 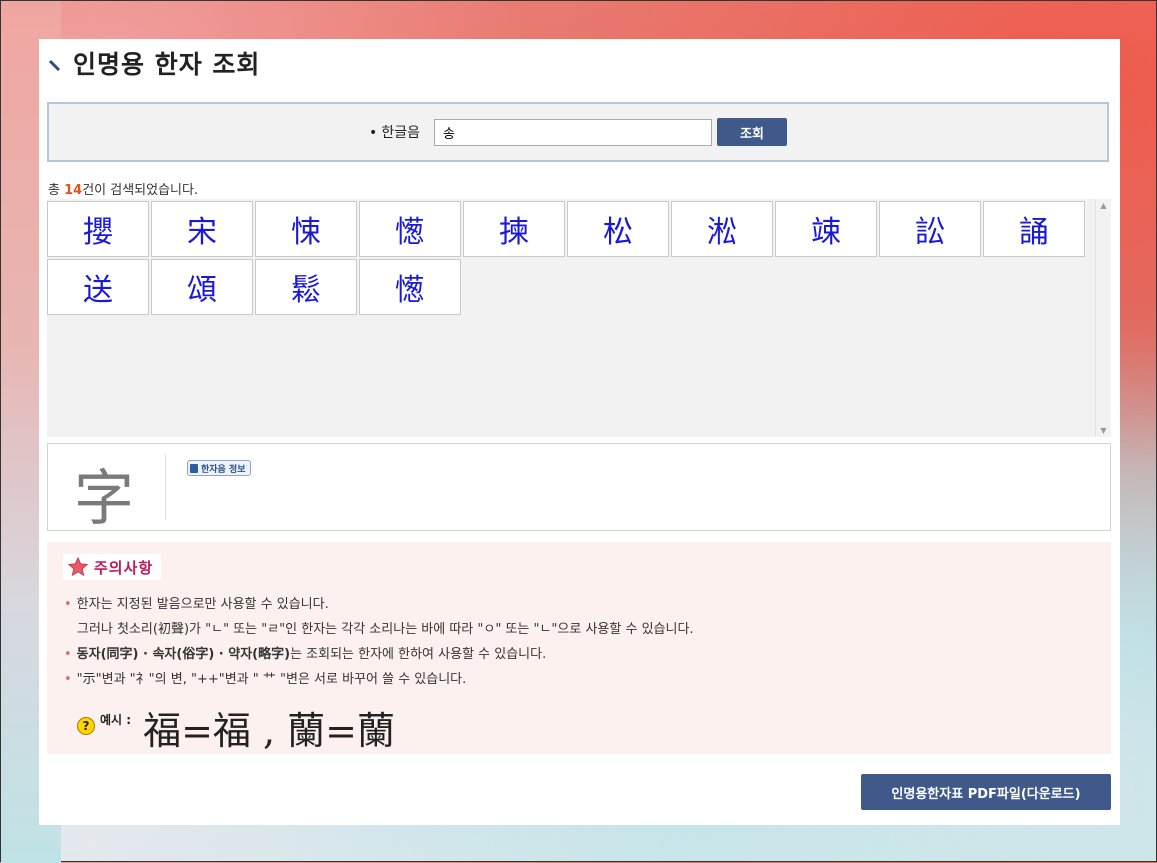 What do you see at coordinates (202, 229) in the screenshot?
I see `hanja-cell: 宋` at bounding box center [202, 229].